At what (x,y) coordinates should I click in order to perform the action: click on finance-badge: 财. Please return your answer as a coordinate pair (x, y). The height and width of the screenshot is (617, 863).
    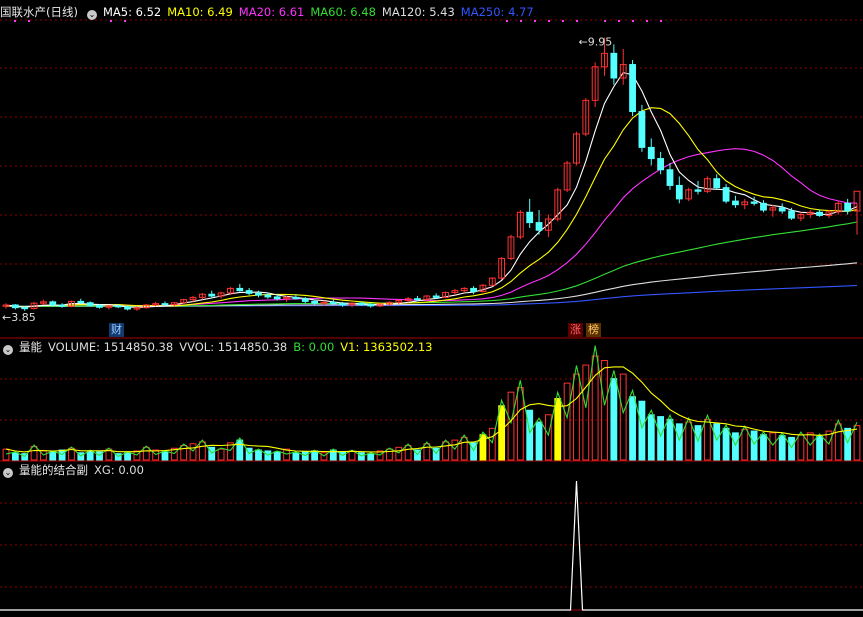
    Looking at the image, I should click on (116, 330).